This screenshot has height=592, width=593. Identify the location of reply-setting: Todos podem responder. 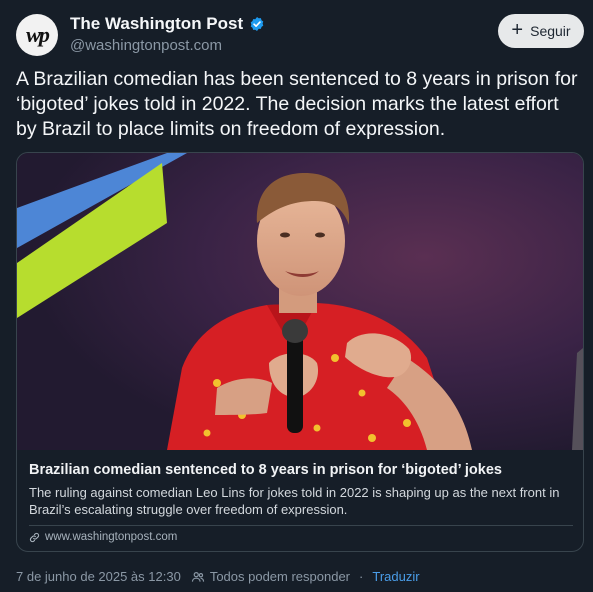
(280, 576).